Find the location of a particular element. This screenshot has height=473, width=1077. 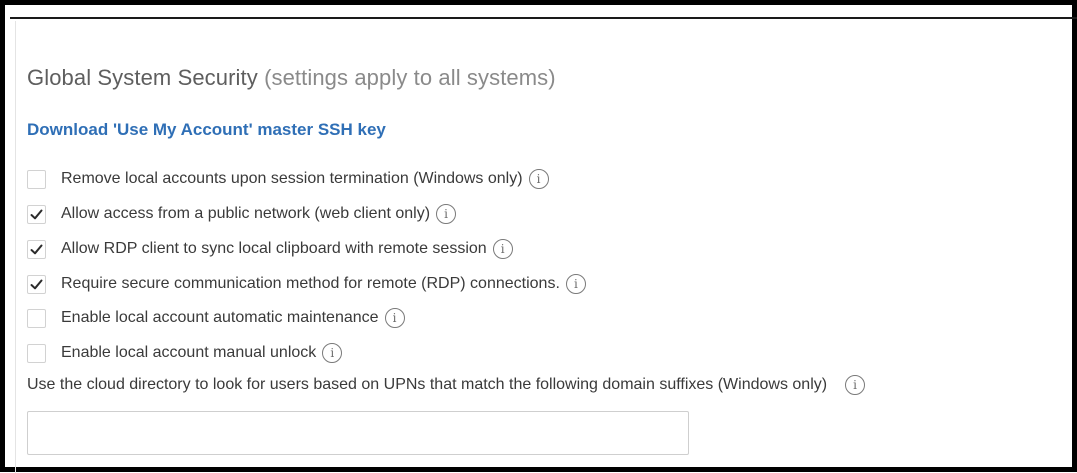

checkbox-remove-local-accounts is located at coordinates (36, 179).